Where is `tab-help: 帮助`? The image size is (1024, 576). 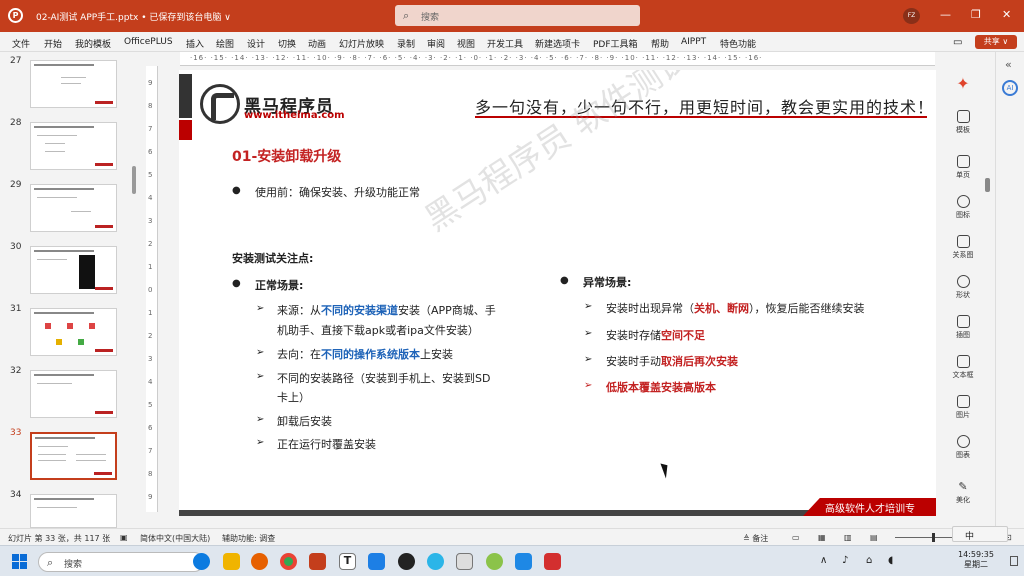 tab-help: 帮助 is located at coordinates (660, 43).